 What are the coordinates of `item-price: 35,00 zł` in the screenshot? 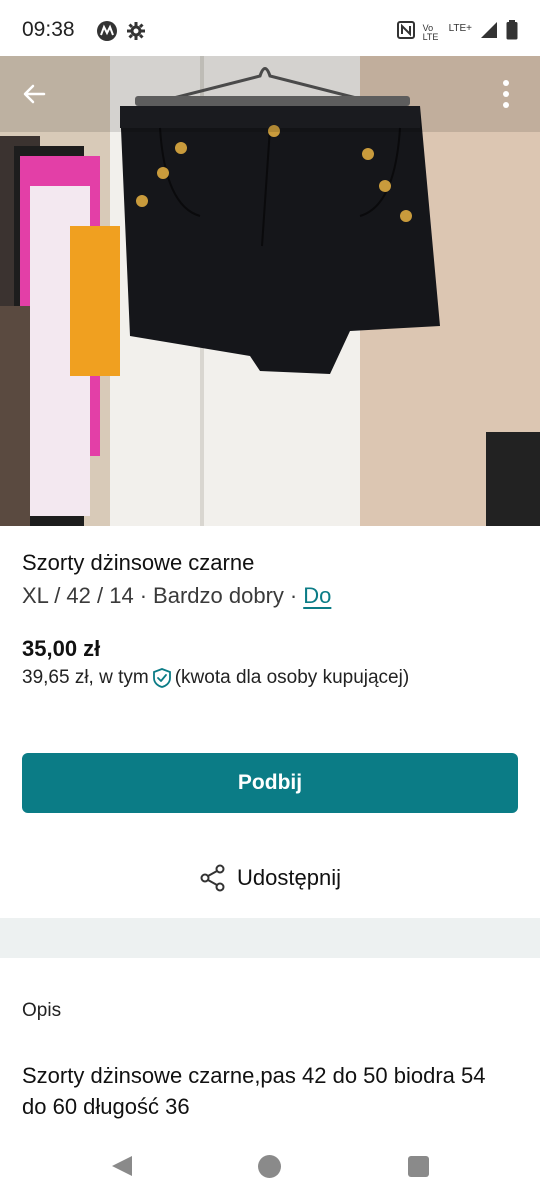 It's located at (61, 648).